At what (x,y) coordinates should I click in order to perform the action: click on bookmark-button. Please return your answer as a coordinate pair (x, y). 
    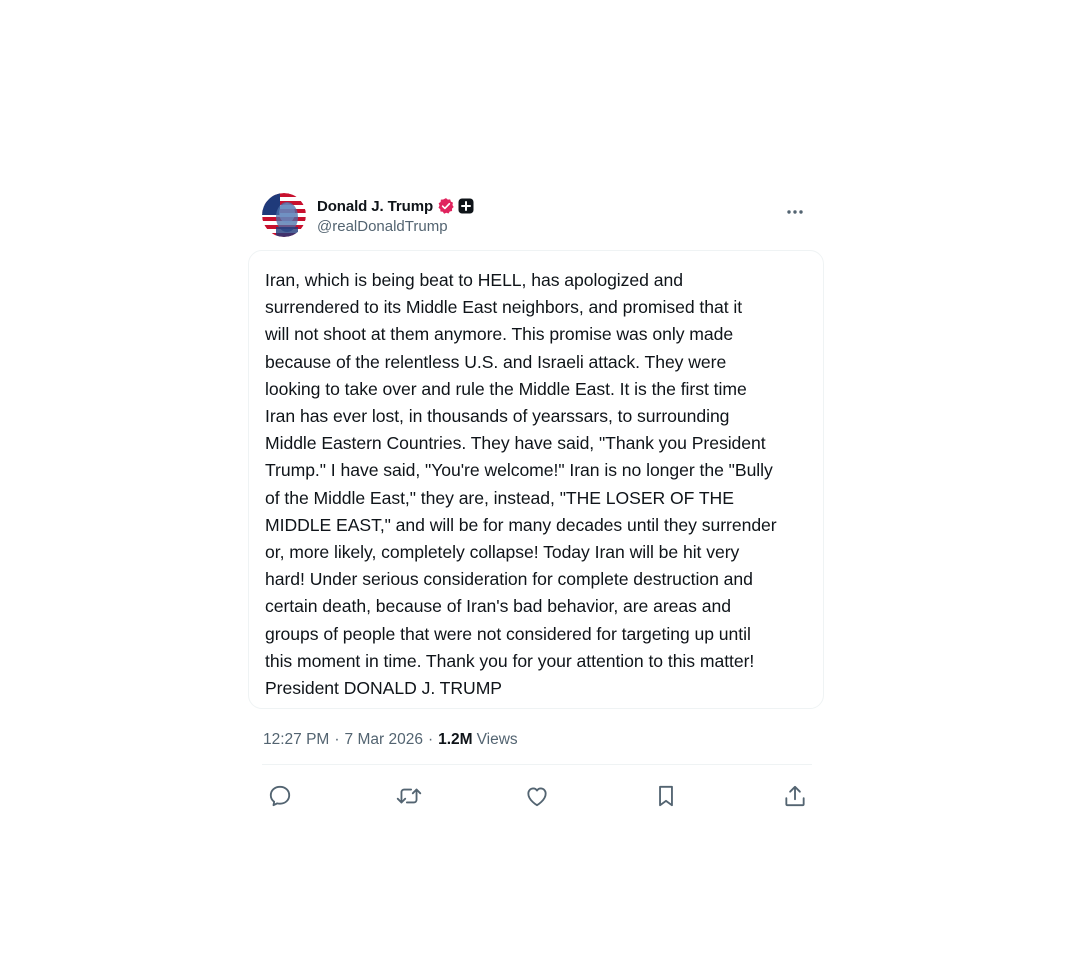
    Looking at the image, I should click on (666, 796).